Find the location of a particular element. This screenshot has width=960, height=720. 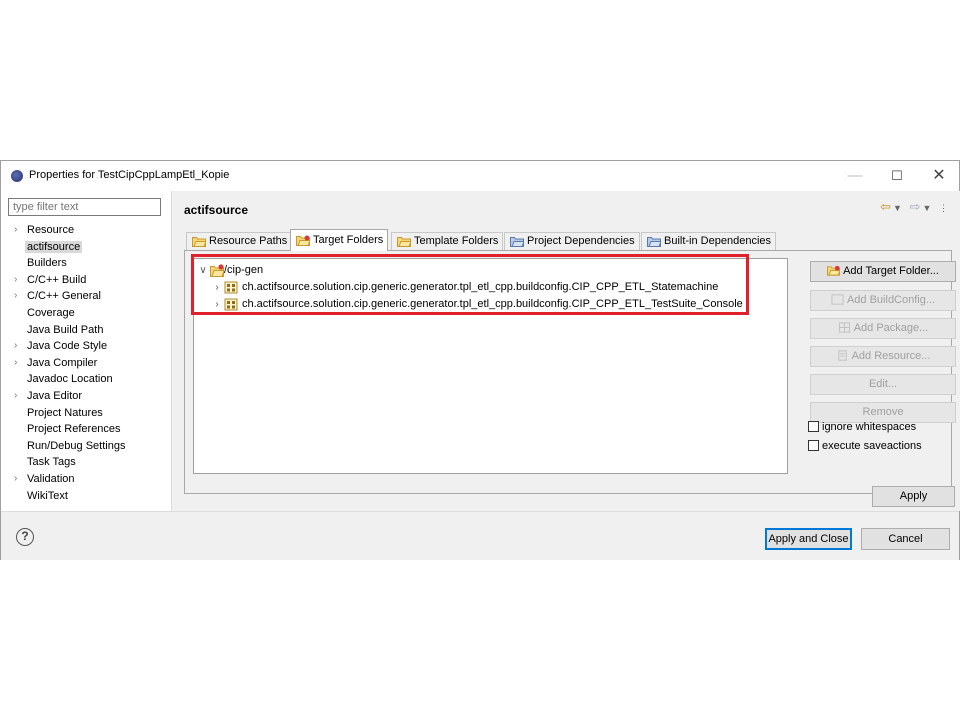

nav-item: Builders is located at coordinates (86, 263).